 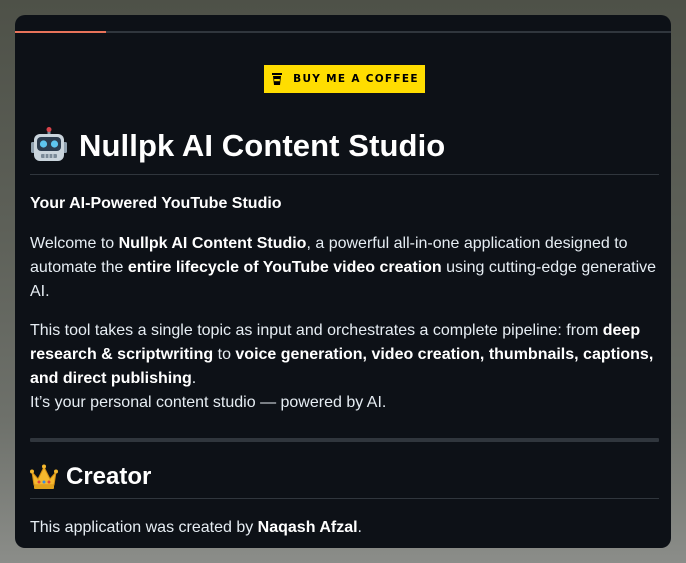 What do you see at coordinates (194, 378) in the screenshot?
I see `pipeline-text-3: .` at bounding box center [194, 378].